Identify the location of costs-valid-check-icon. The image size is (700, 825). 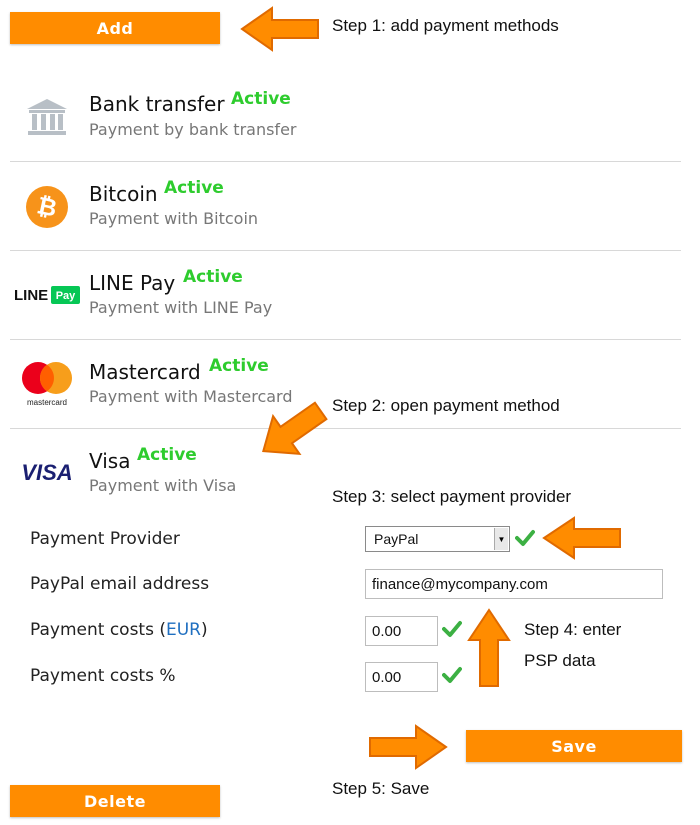
(452, 629).